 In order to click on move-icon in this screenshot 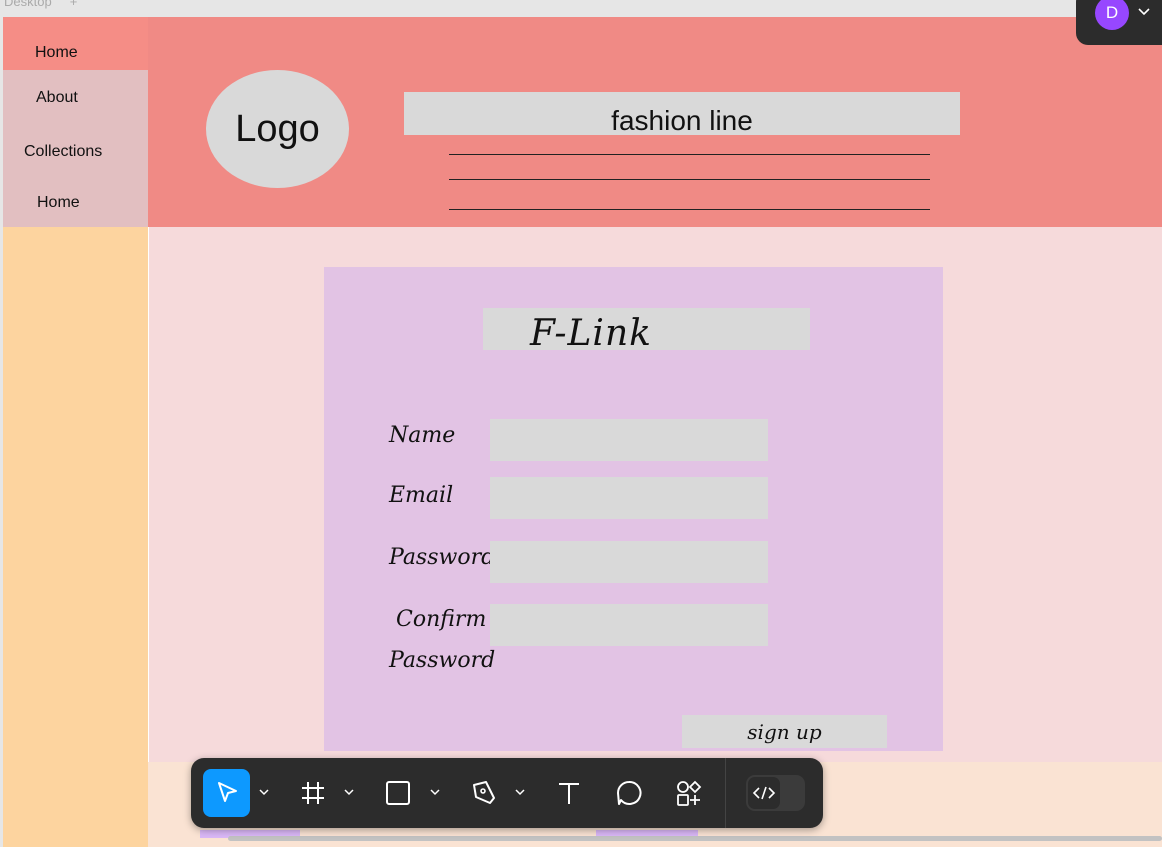, I will do `click(227, 792)`.